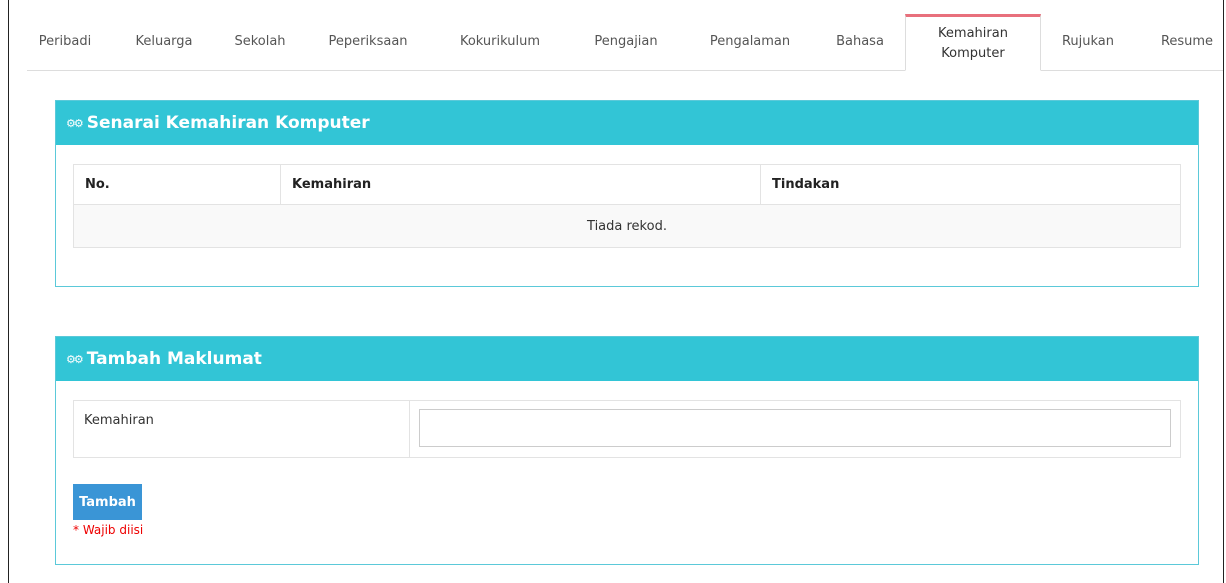  What do you see at coordinates (228, 123) in the screenshot?
I see `list-panel-title: Senarai Kemahiran Komputer` at bounding box center [228, 123].